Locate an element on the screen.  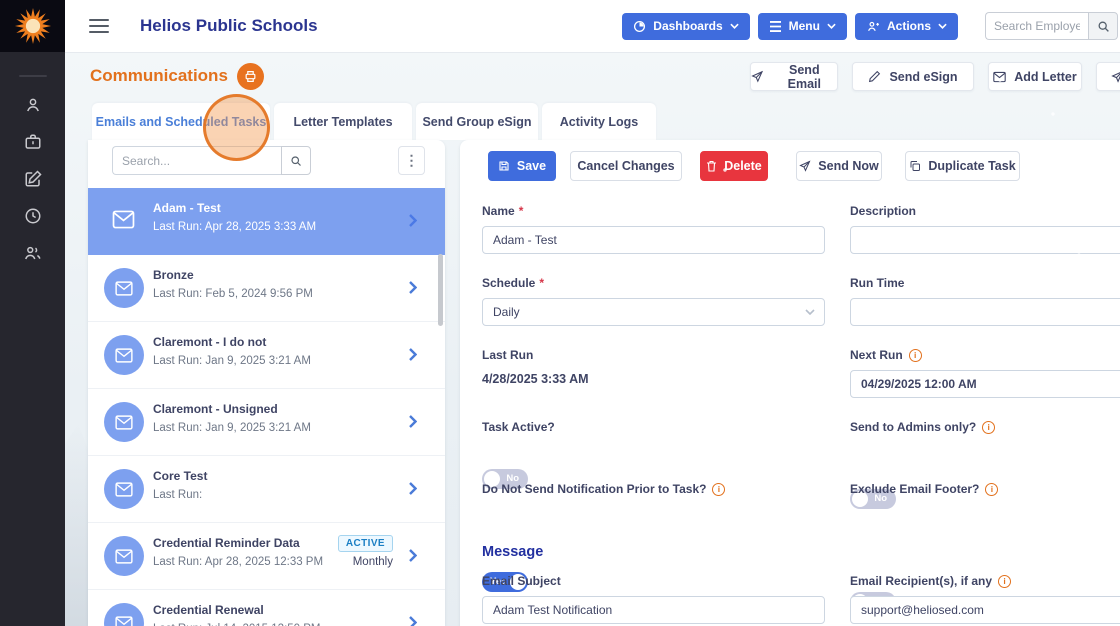
sidebar-divider is located at coordinates (32, 76).